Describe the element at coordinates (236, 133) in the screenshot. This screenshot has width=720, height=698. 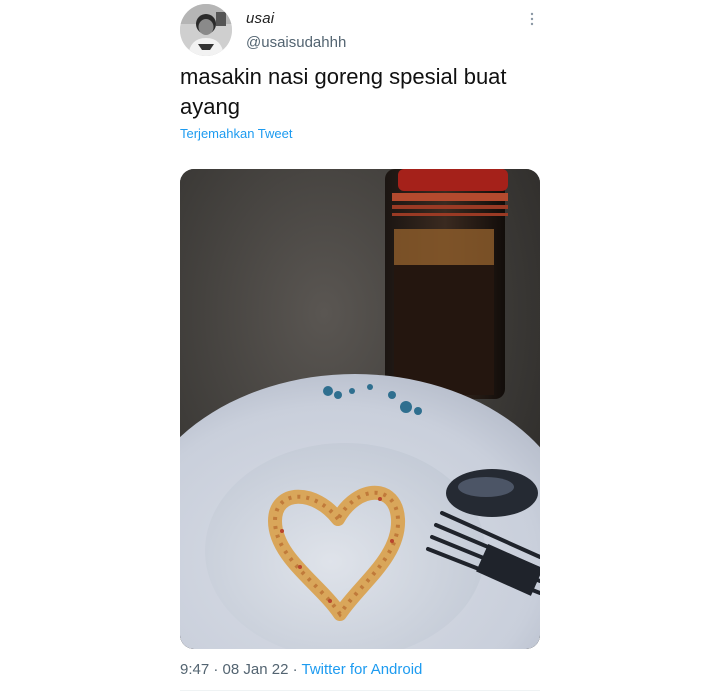
I see `translate-tweet-link: Terjemahkan Tweet` at that location.